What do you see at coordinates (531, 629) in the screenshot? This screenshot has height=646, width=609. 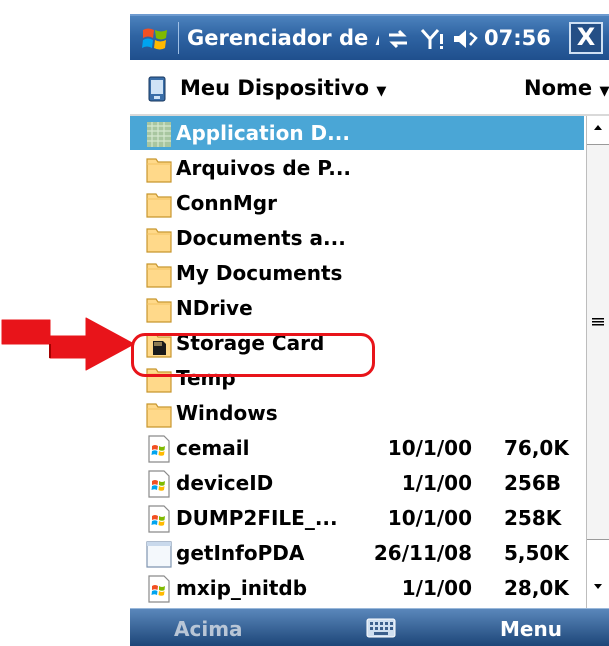 I see `softkey-menu-button: Menu` at bounding box center [531, 629].